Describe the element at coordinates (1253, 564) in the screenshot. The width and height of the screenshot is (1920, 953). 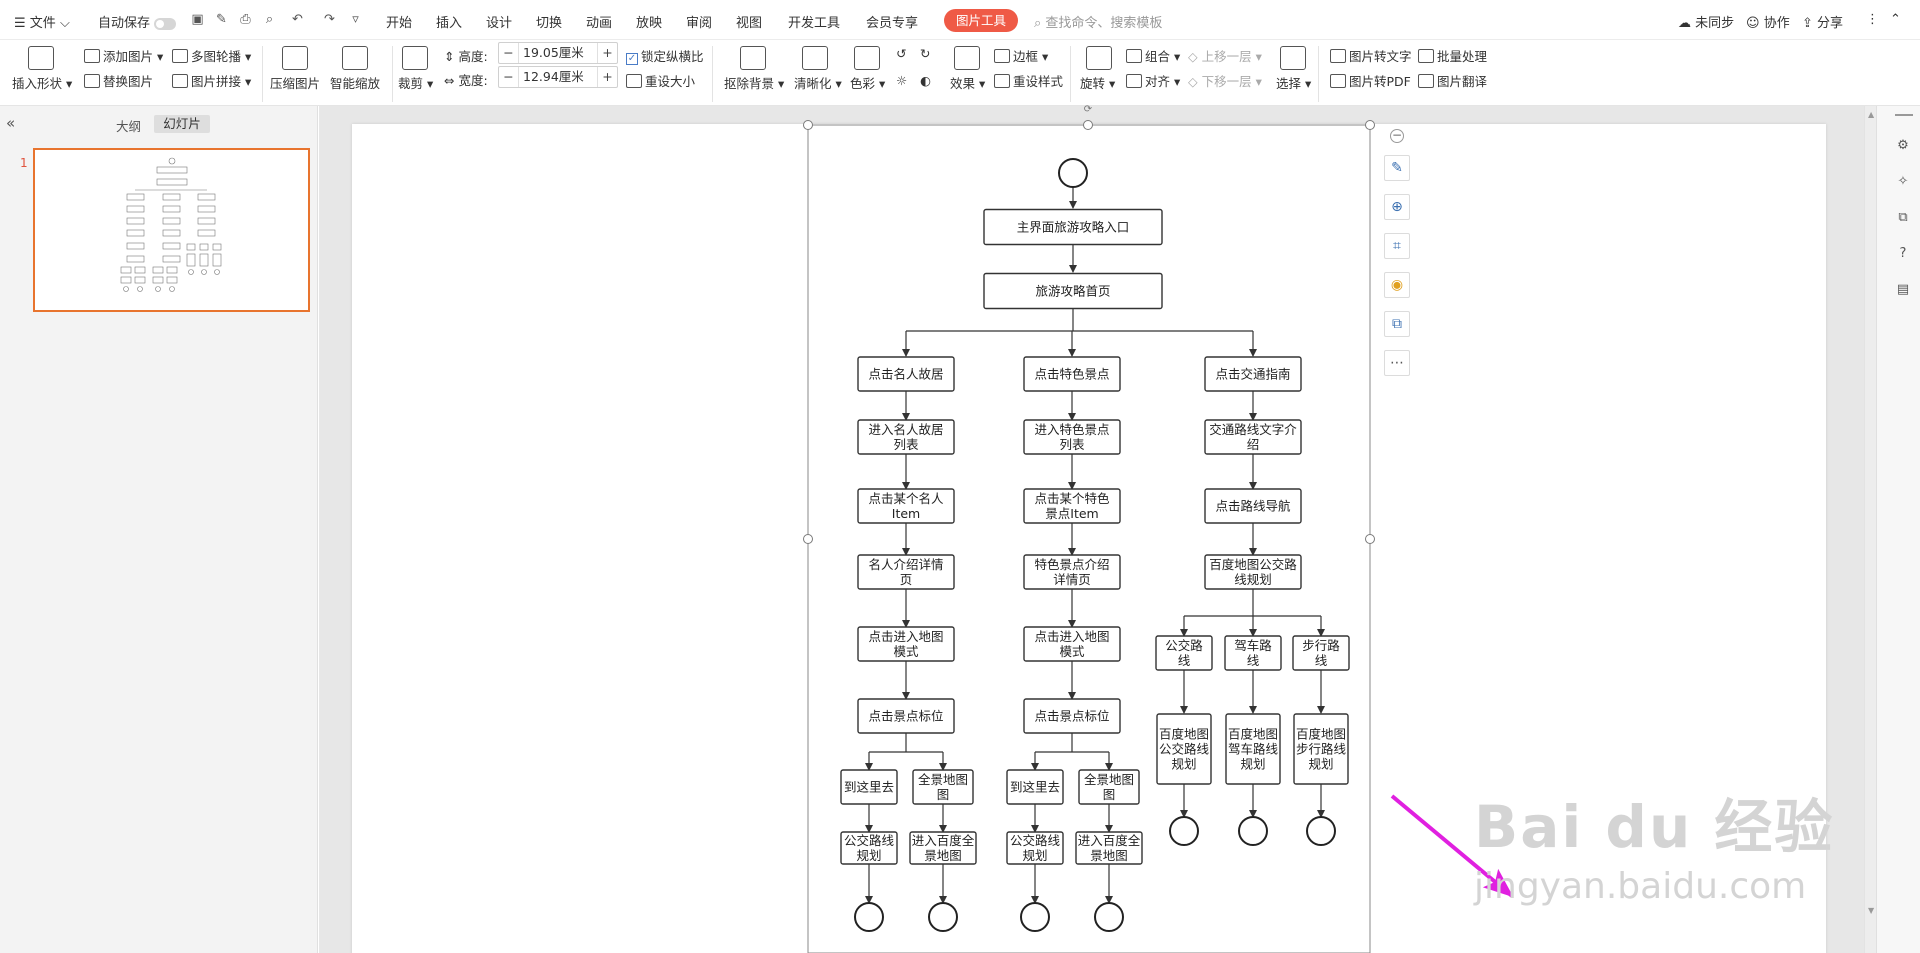
I see `flow-node-label: 百度地图公交路` at that location.